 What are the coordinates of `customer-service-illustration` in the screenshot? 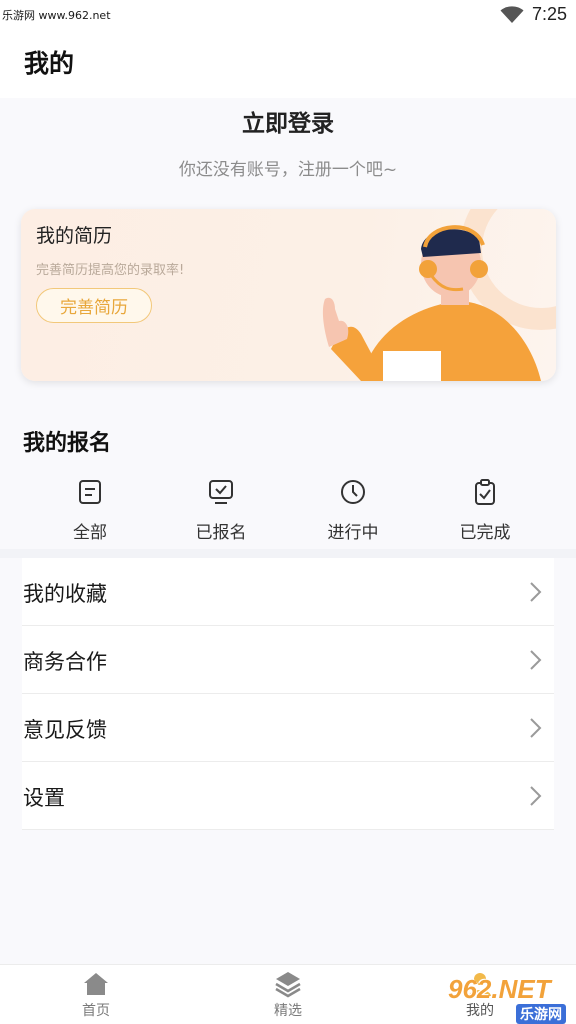 It's located at (439, 295).